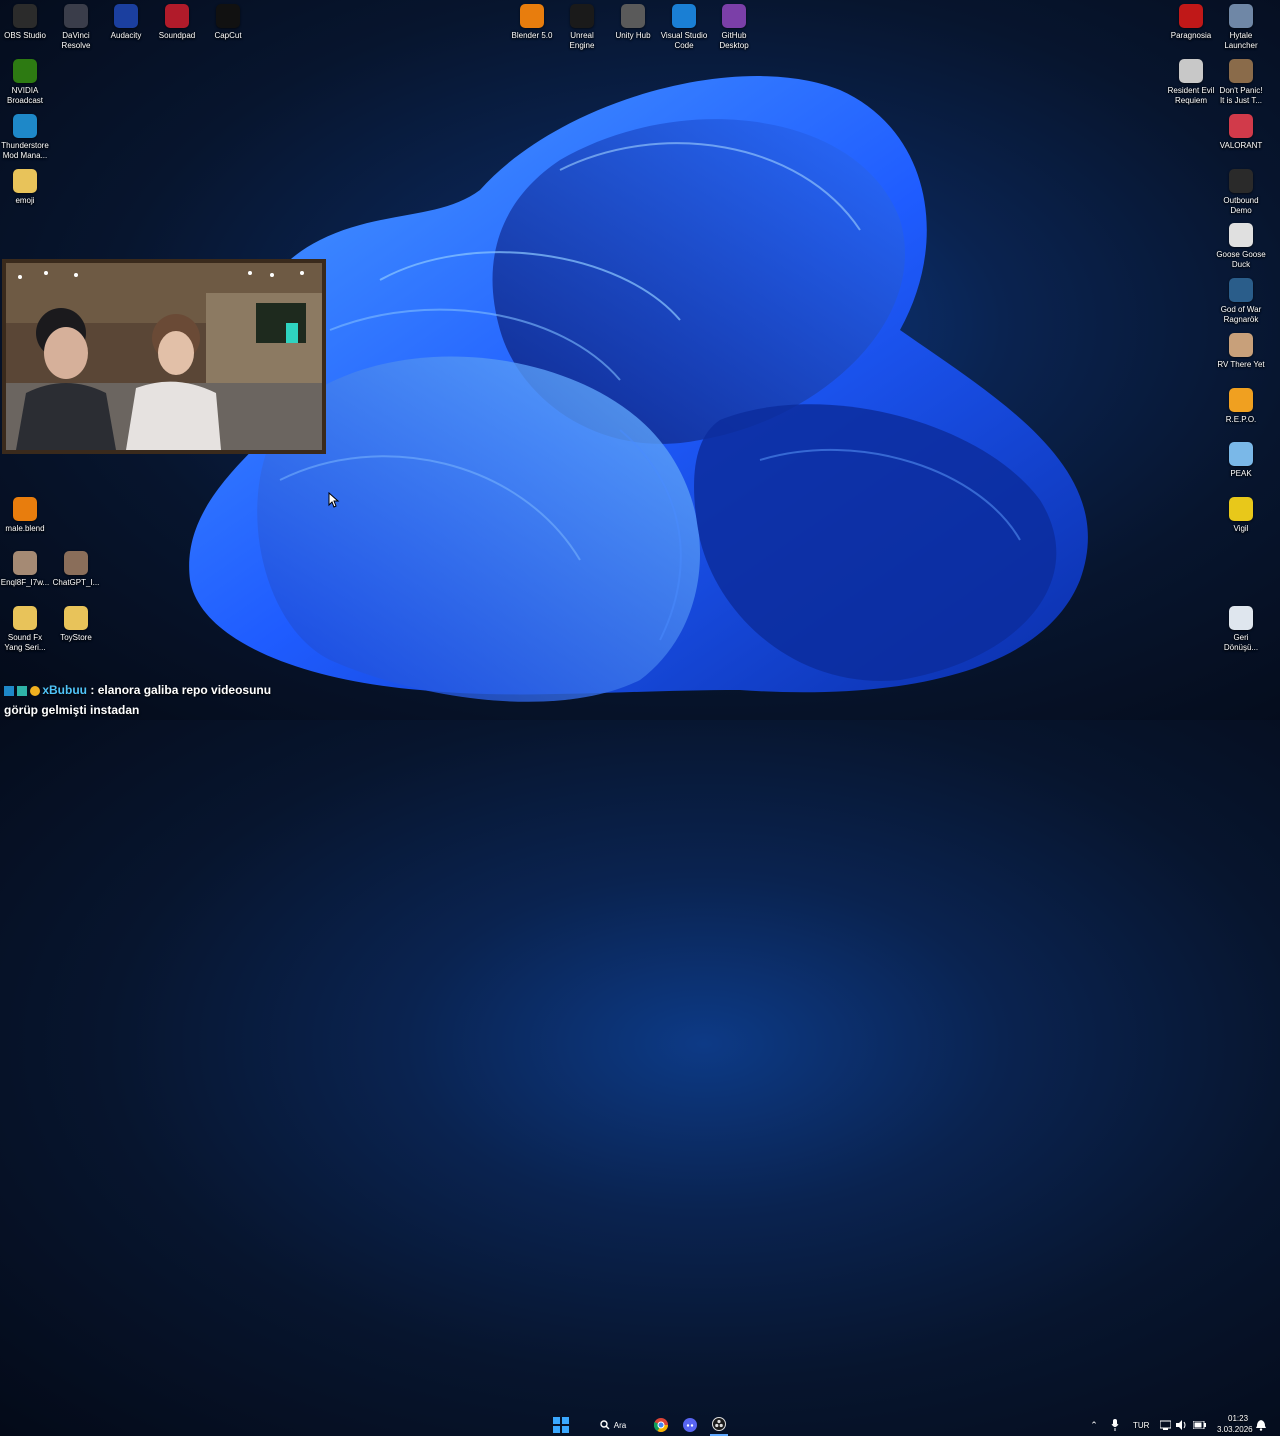 The image size is (1280, 1436). I want to click on desktop-shortcut: emoji, so click(25, 187).